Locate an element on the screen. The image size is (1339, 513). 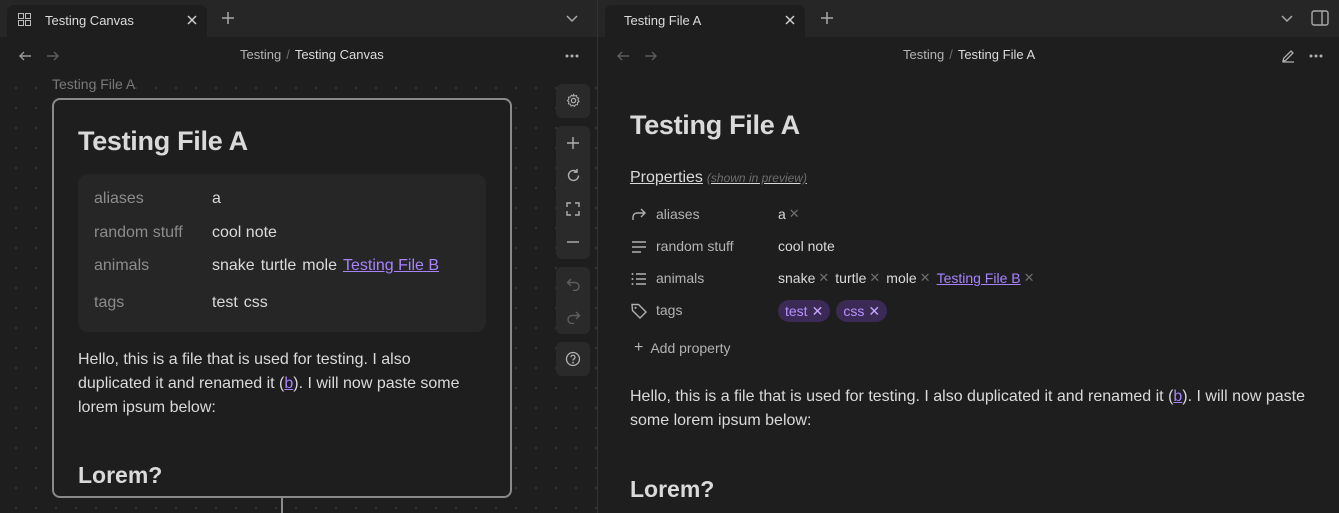
left-tab-bar: Testing Canvas is located at coordinates (298, 18).